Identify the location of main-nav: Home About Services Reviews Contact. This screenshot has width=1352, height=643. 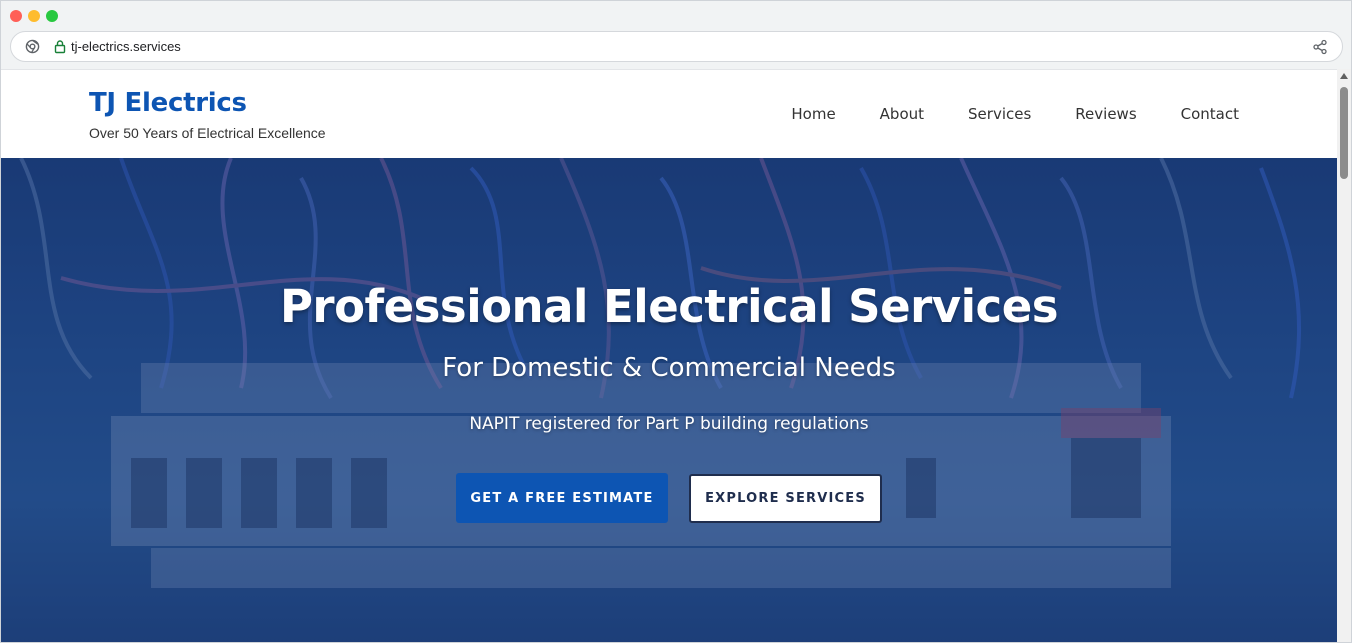
(993, 114).